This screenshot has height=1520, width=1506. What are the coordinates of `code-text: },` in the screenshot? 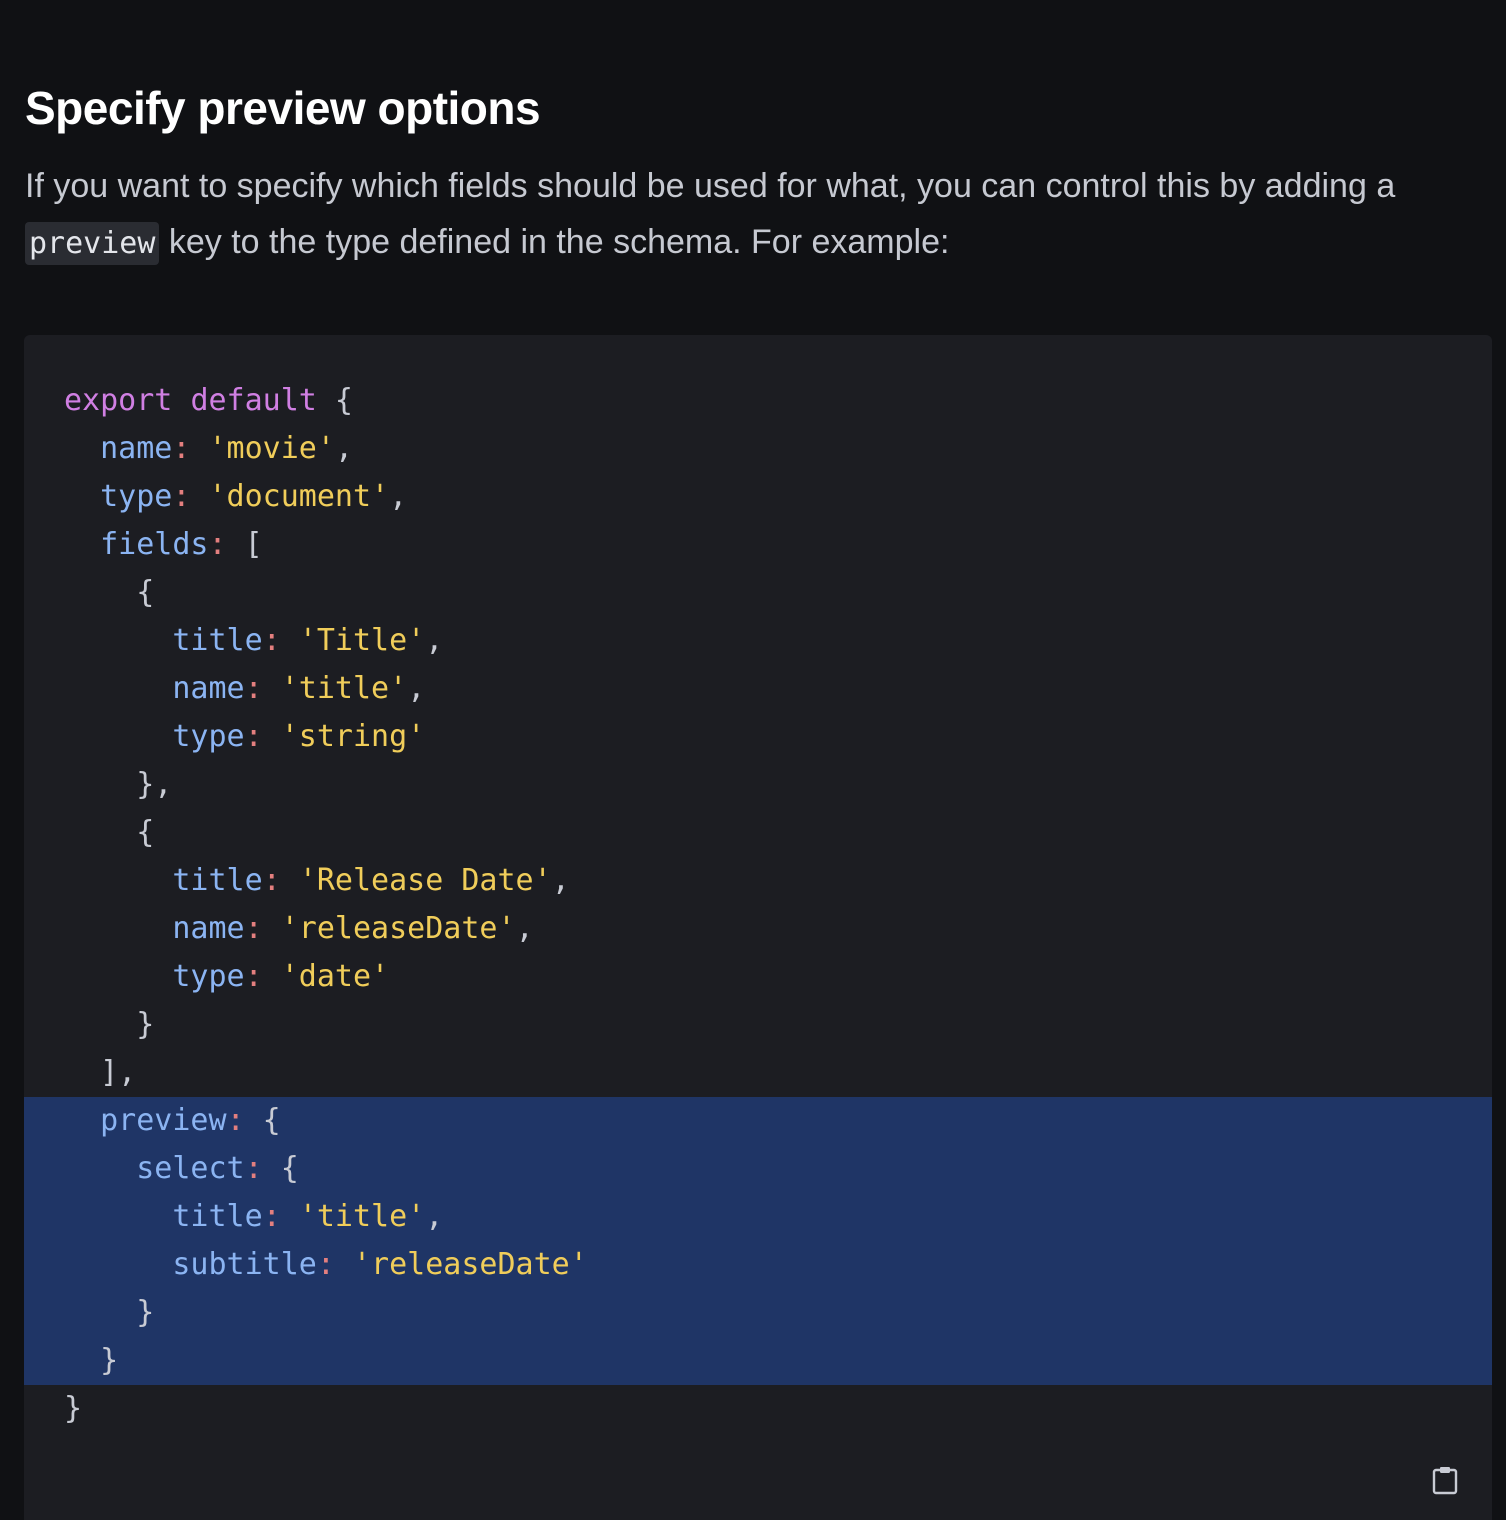 It's located at (118, 784).